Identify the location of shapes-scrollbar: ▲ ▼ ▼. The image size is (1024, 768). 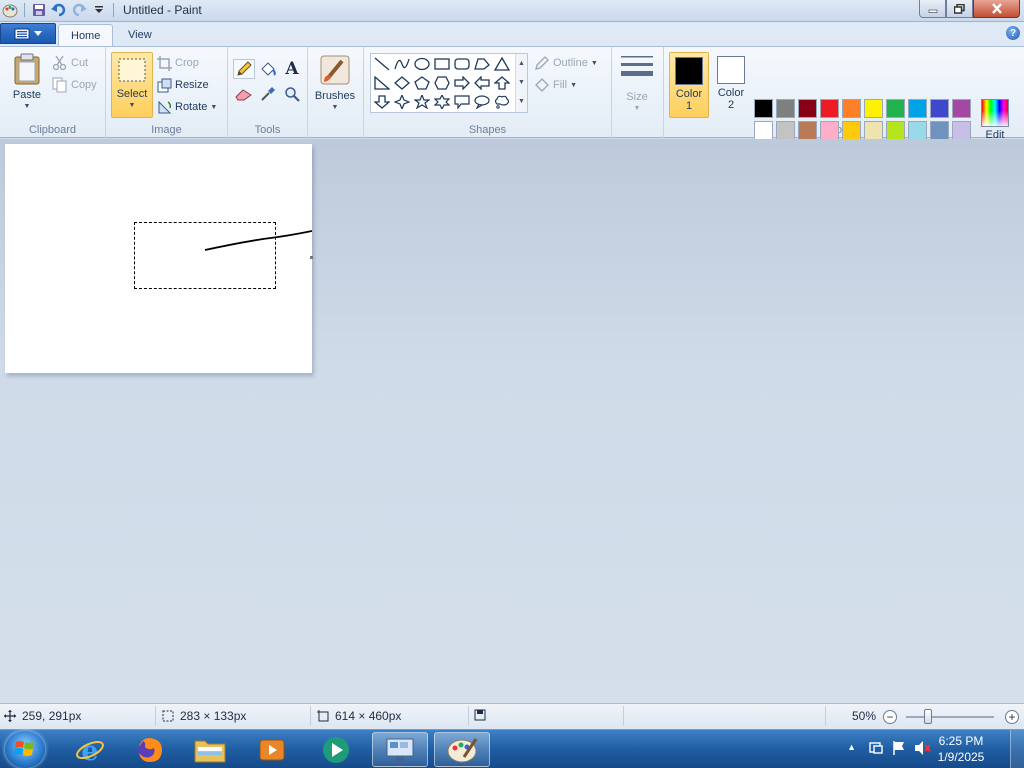
(521, 83).